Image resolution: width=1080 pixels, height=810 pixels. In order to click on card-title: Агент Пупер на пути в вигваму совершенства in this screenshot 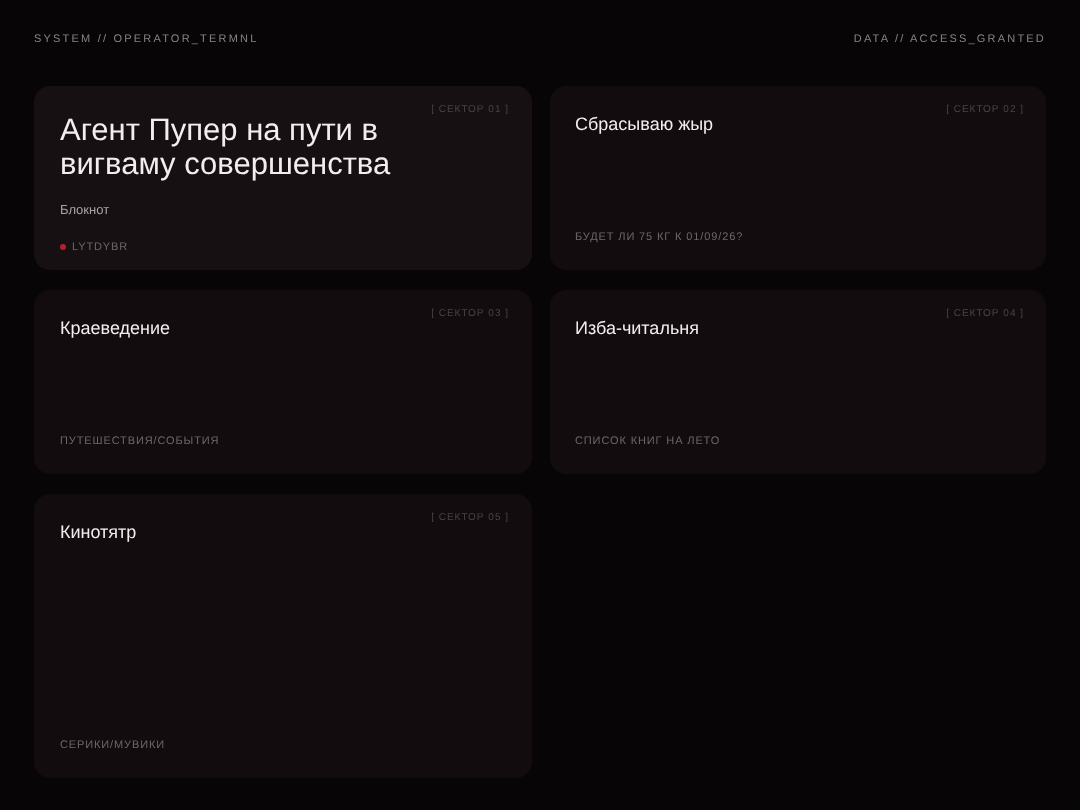, I will do `click(226, 148)`.